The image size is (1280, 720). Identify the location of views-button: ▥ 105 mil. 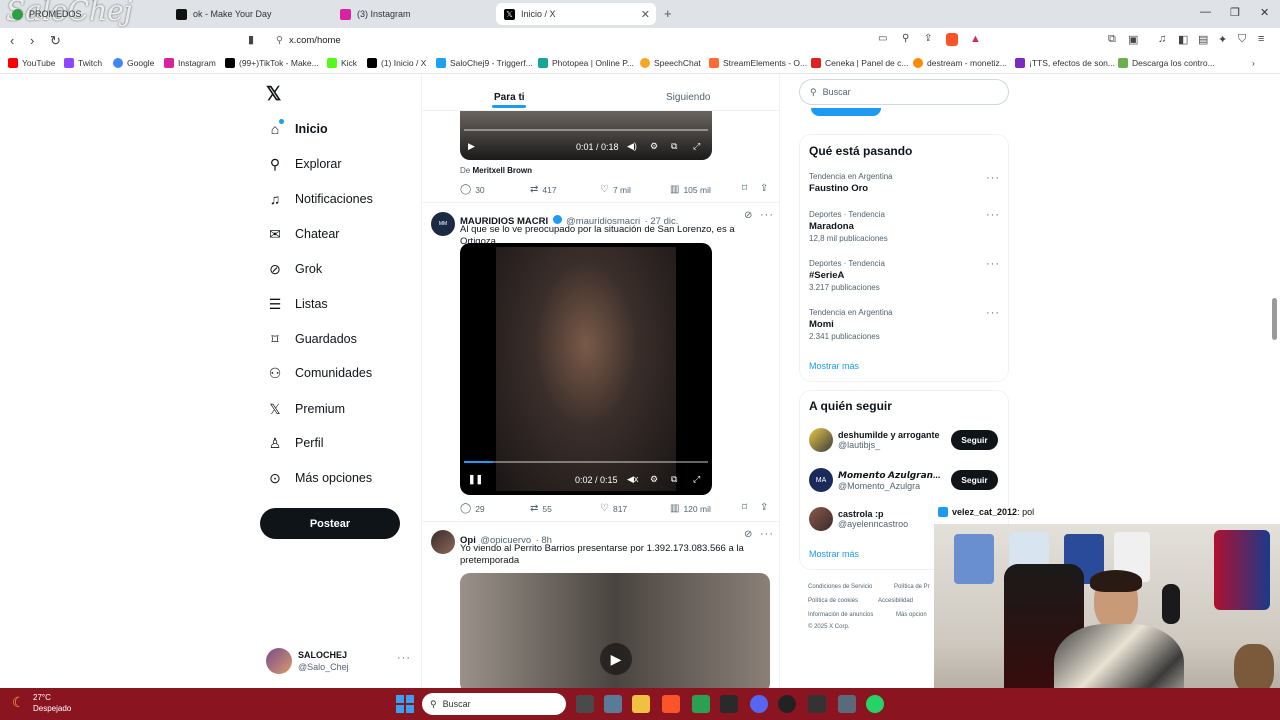
(690, 189).